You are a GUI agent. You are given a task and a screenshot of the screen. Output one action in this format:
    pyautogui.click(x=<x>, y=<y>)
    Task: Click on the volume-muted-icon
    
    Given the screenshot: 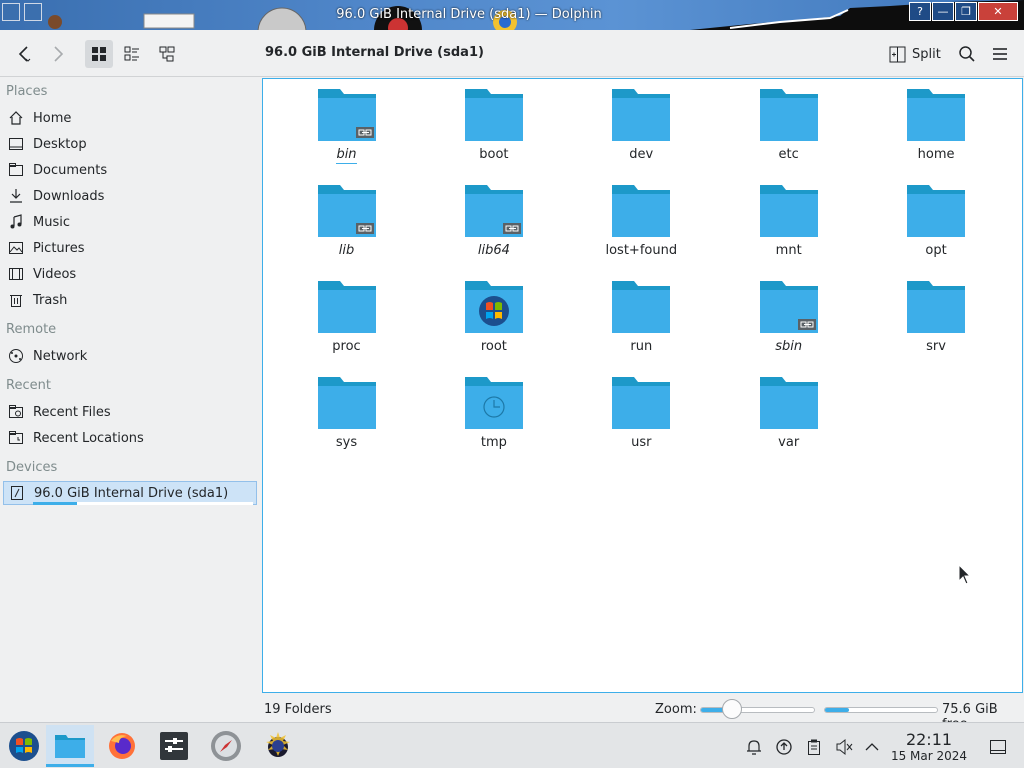 What is the action you would take?
    pyautogui.click(x=844, y=747)
    